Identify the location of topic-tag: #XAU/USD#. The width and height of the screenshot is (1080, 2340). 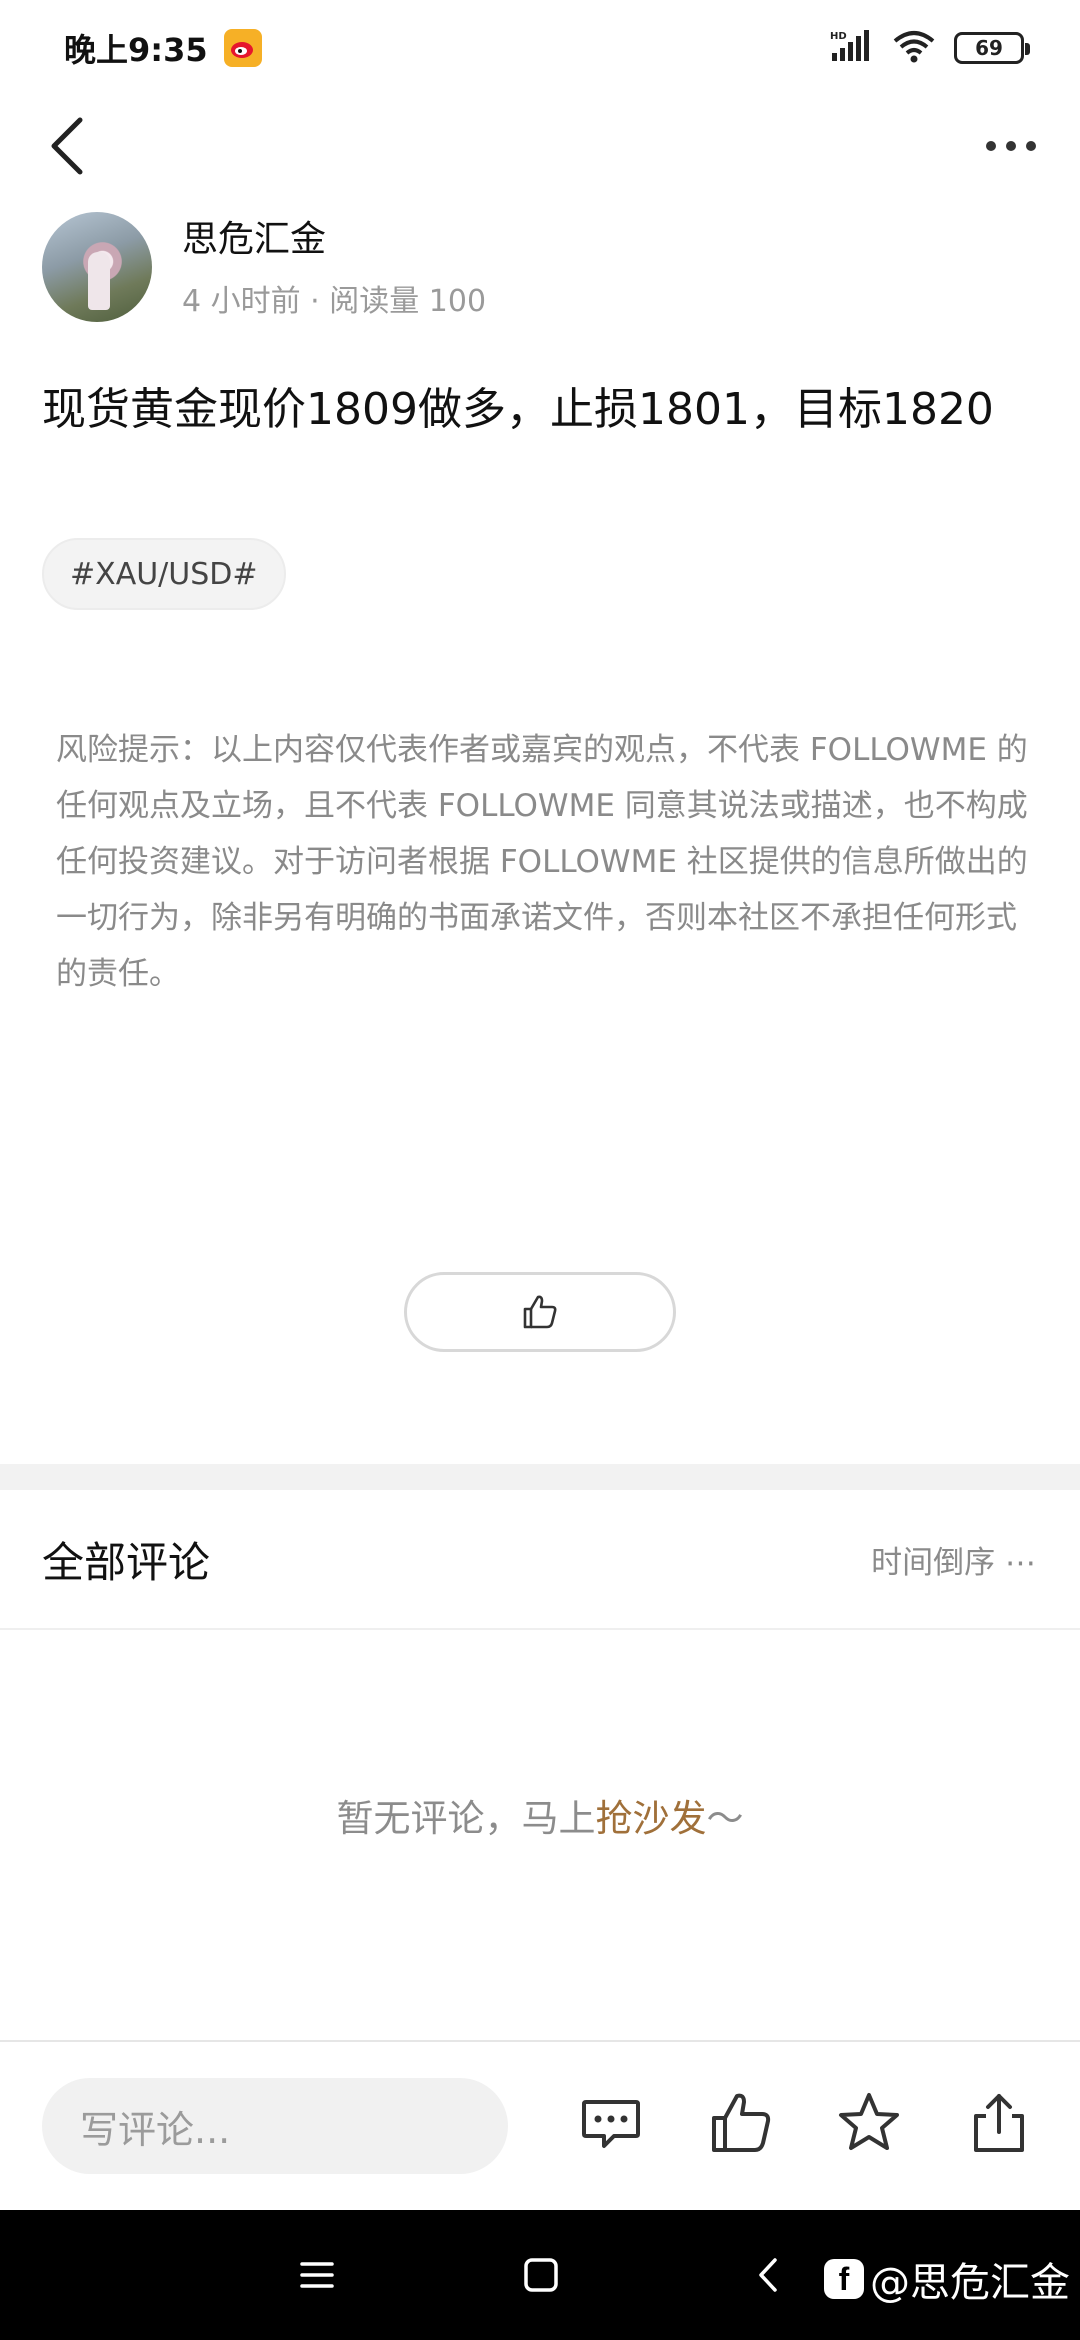
(164, 574).